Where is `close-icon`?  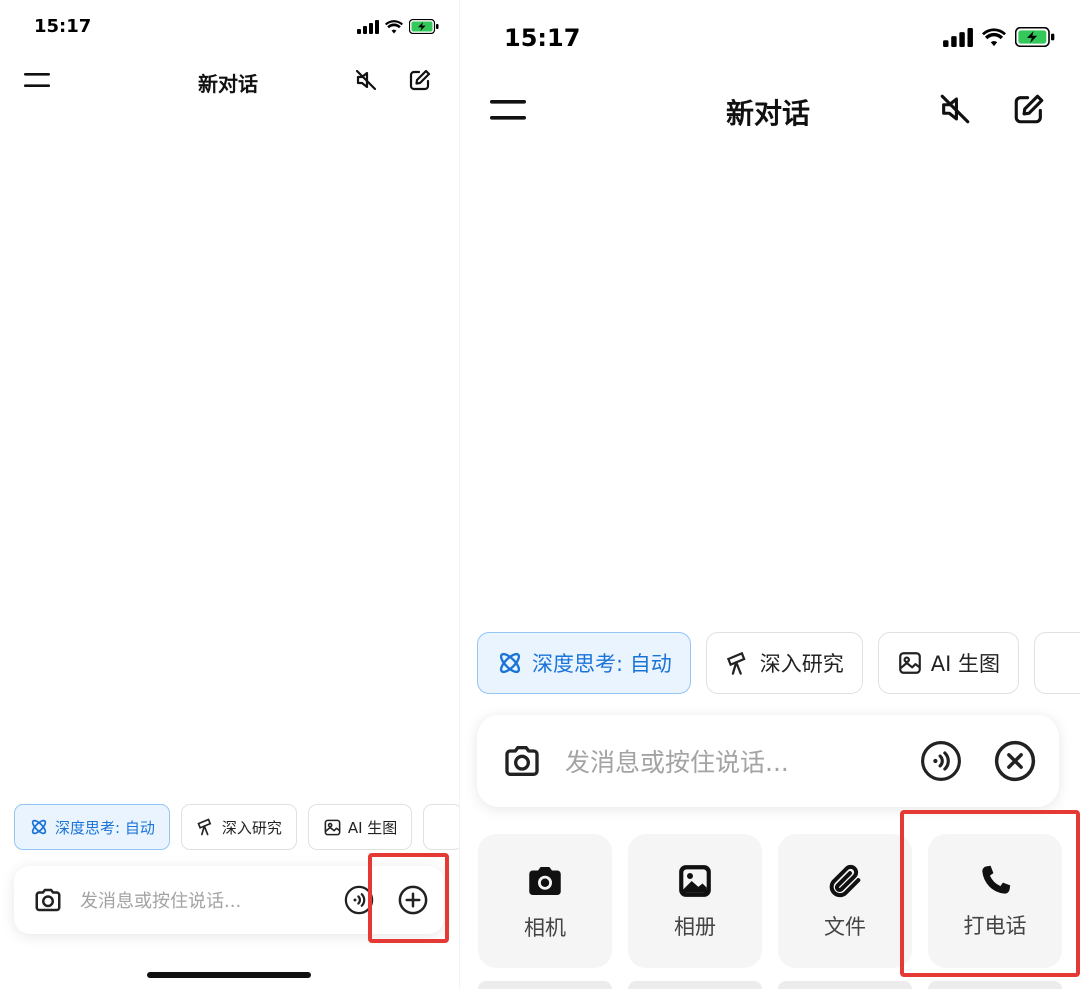 close-icon is located at coordinates (1015, 761).